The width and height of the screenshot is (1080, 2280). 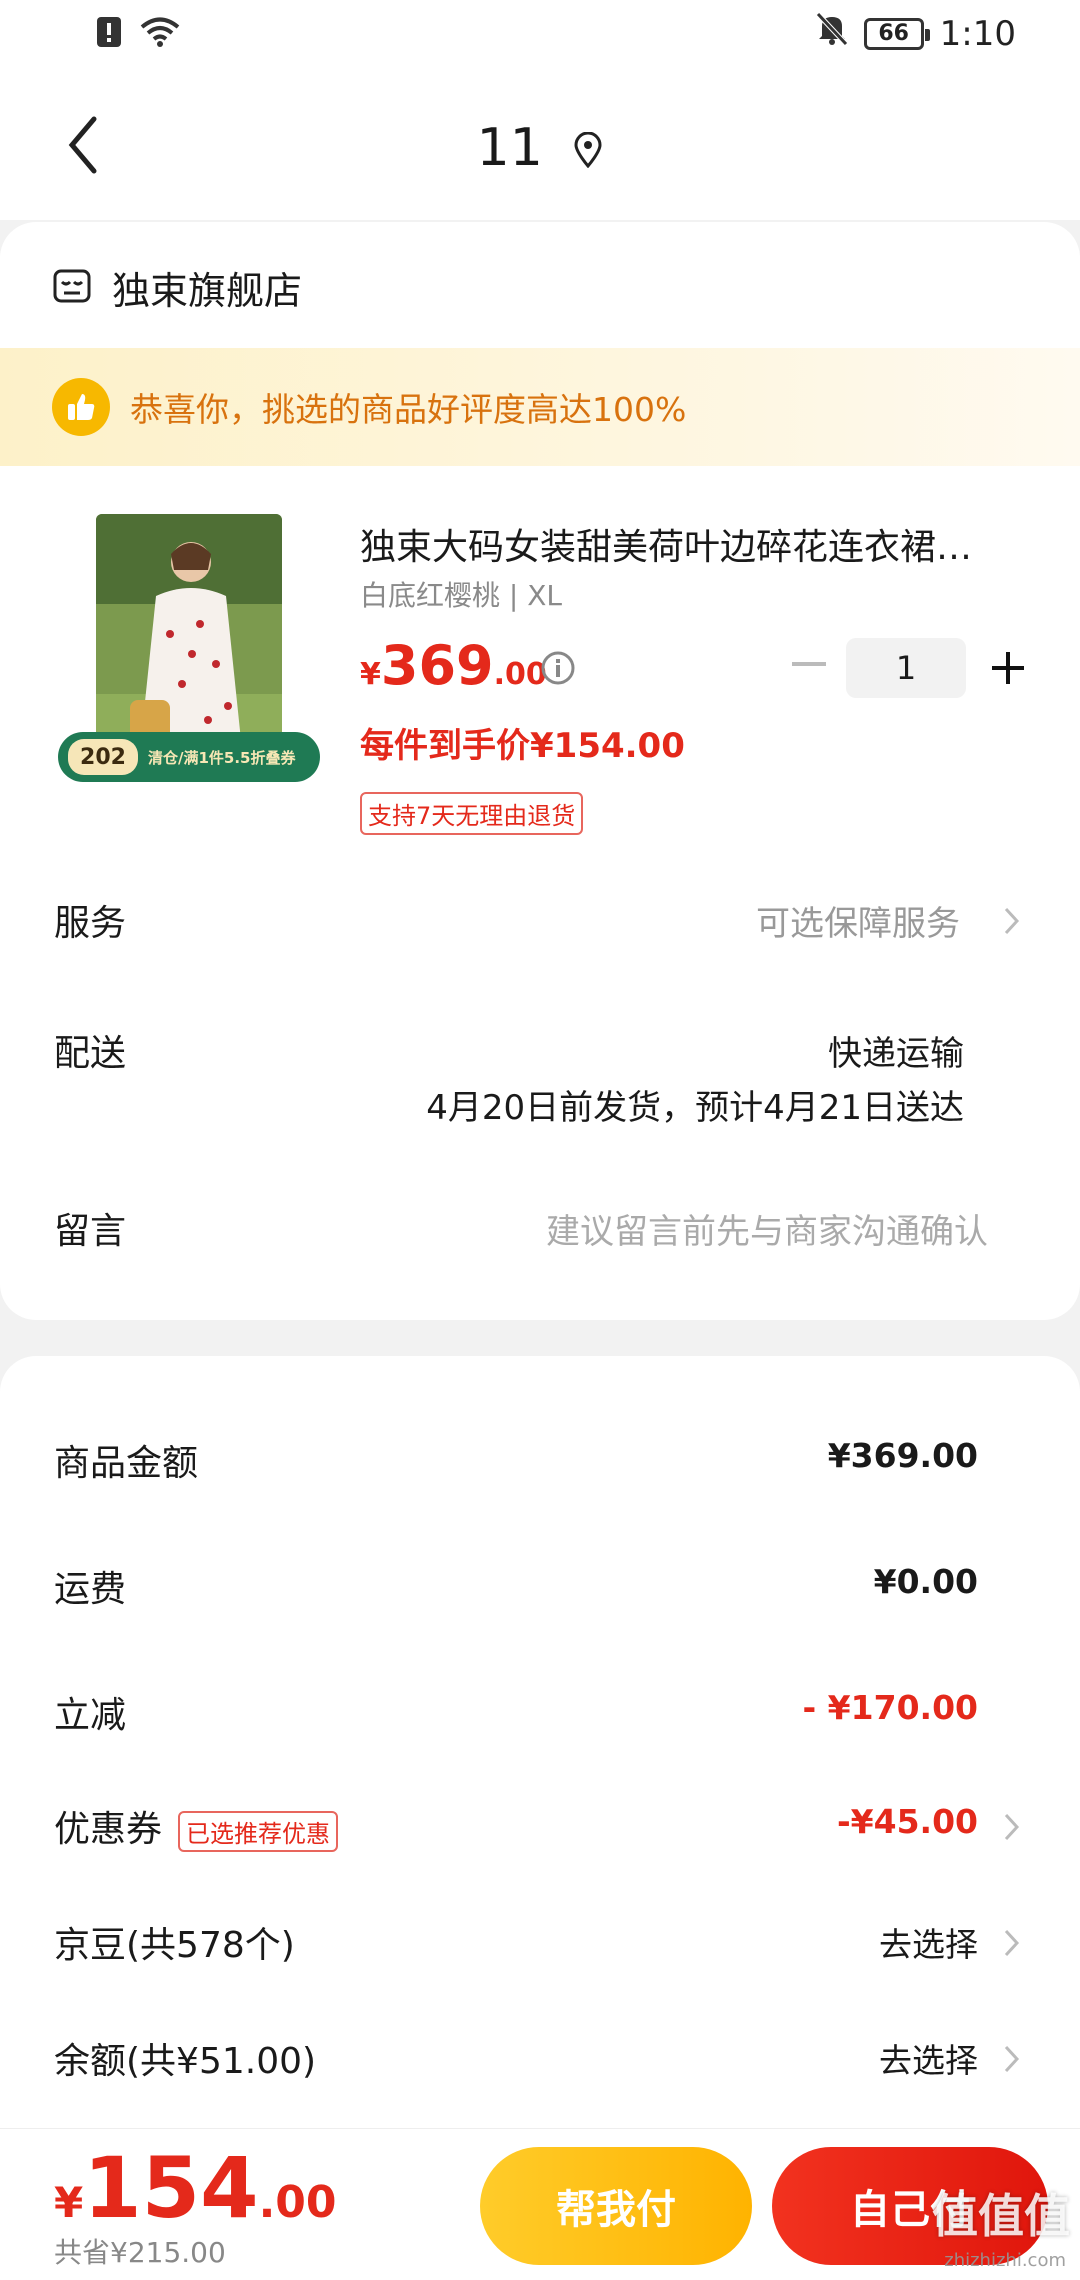 I want to click on alert-icon, so click(x=109, y=34).